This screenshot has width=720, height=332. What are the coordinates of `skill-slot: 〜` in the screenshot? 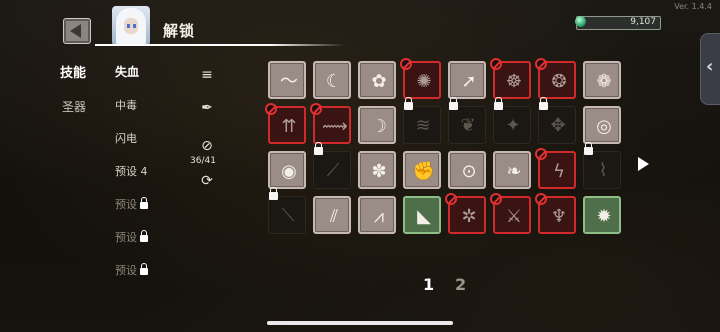 It's located at (287, 80).